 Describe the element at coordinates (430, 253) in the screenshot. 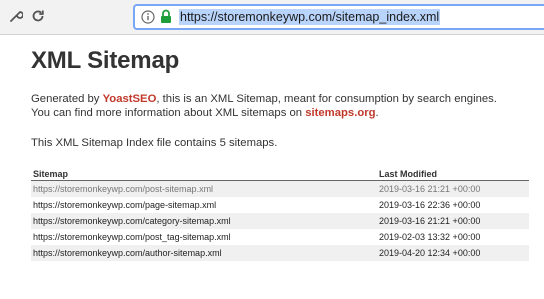

I see `last-modified-cell: 2019-04-20 12:34 +00:00` at that location.